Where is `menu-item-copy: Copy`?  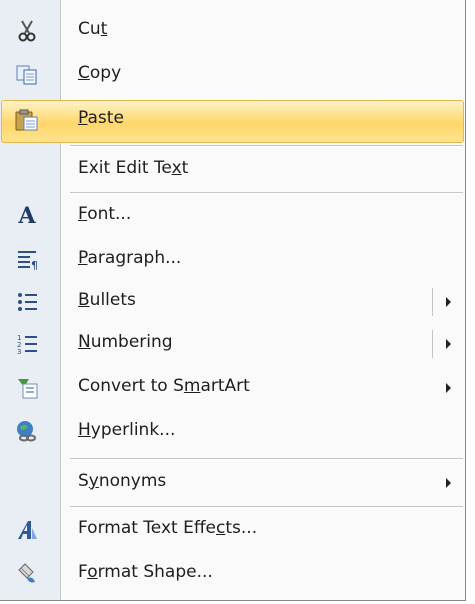 menu-item-copy: Copy is located at coordinates (232, 75).